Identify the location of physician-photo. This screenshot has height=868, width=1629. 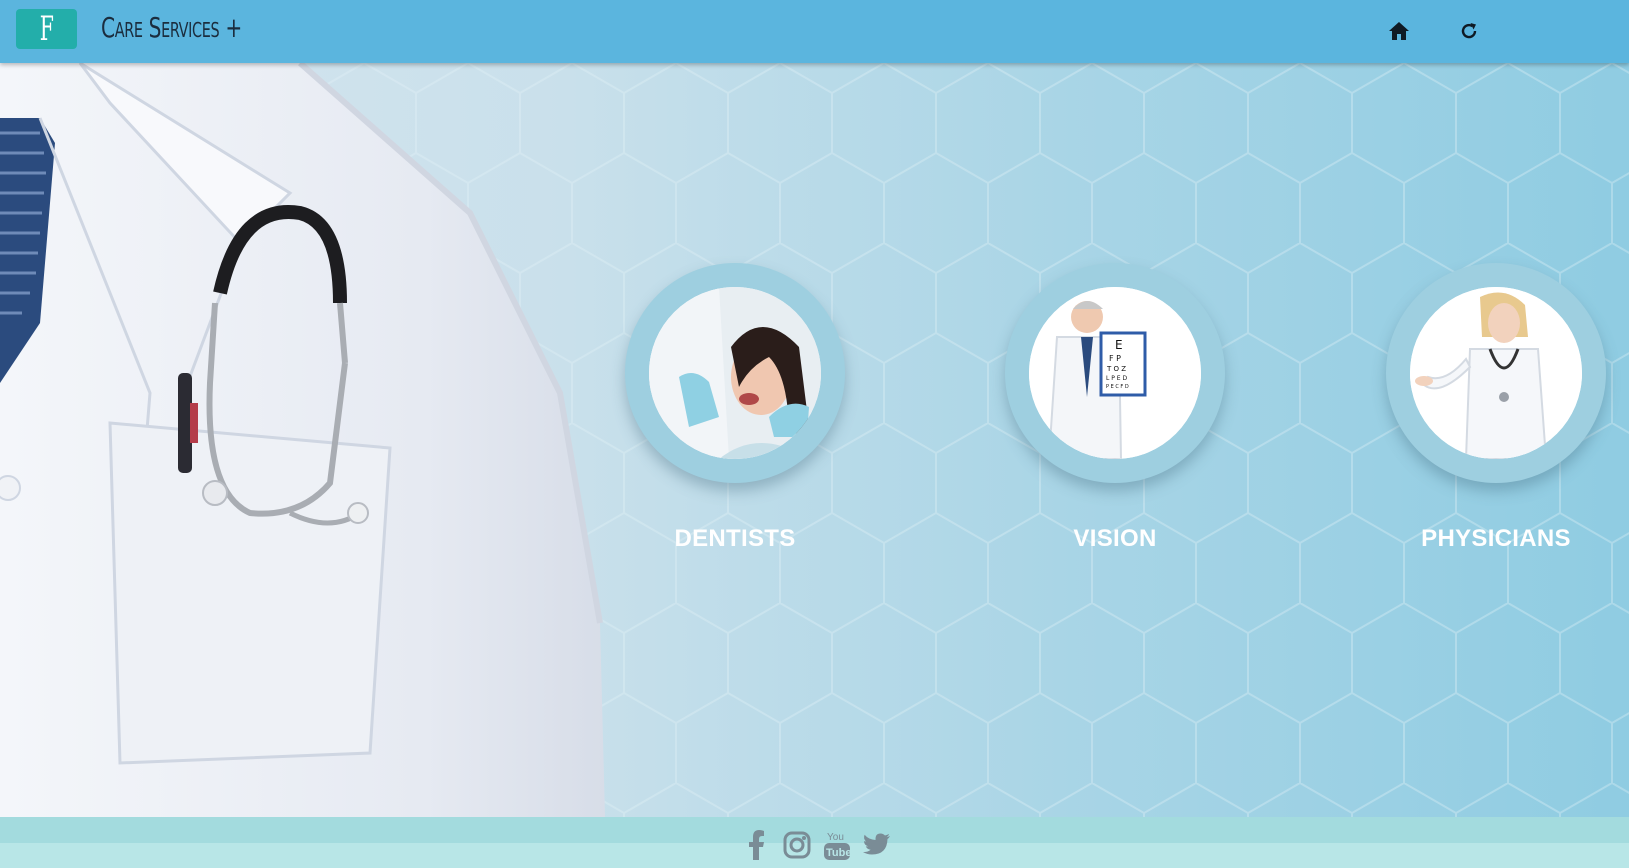
(1496, 373).